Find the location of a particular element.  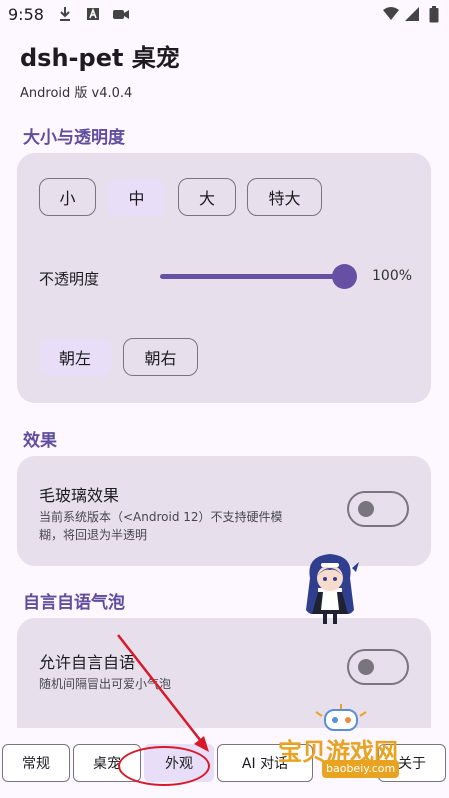

annotation-arrow-overlay is located at coordinates (163, 693).